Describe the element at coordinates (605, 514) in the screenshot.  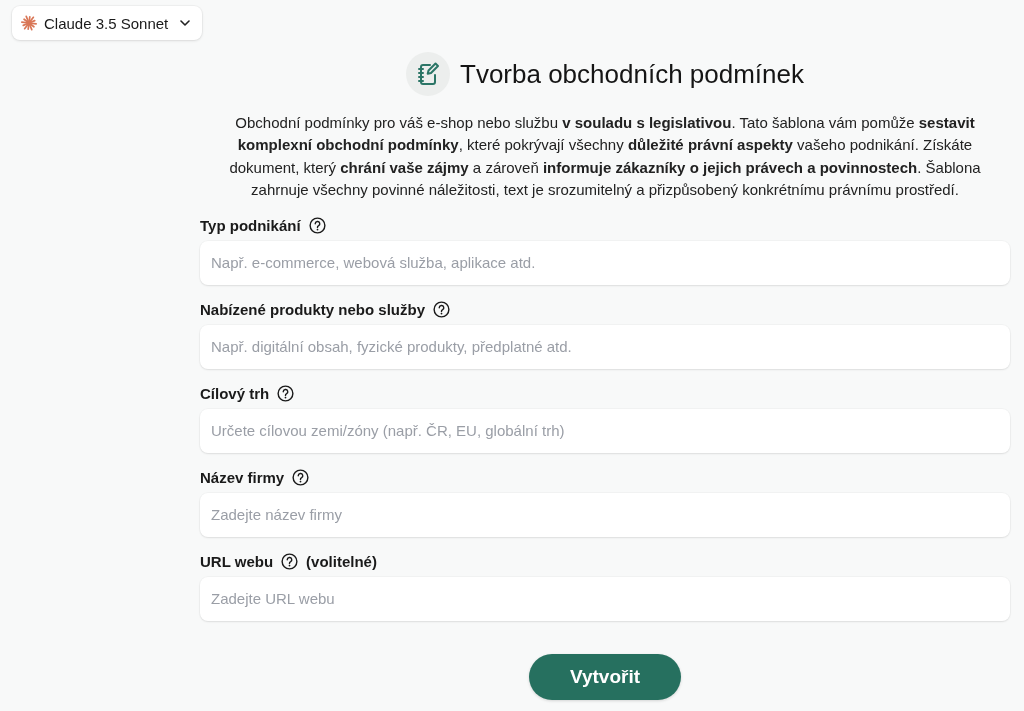
I see `input-field: Zadejte název firmy` at that location.